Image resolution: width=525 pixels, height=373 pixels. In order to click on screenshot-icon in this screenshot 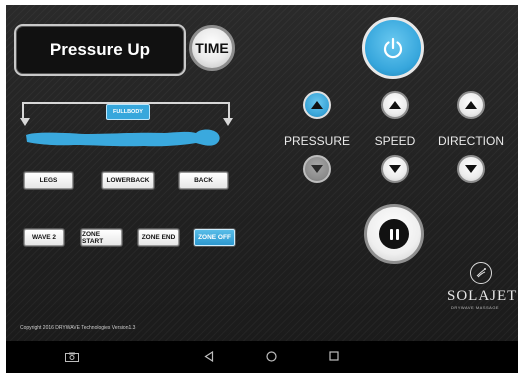, I will do `click(72, 357)`.